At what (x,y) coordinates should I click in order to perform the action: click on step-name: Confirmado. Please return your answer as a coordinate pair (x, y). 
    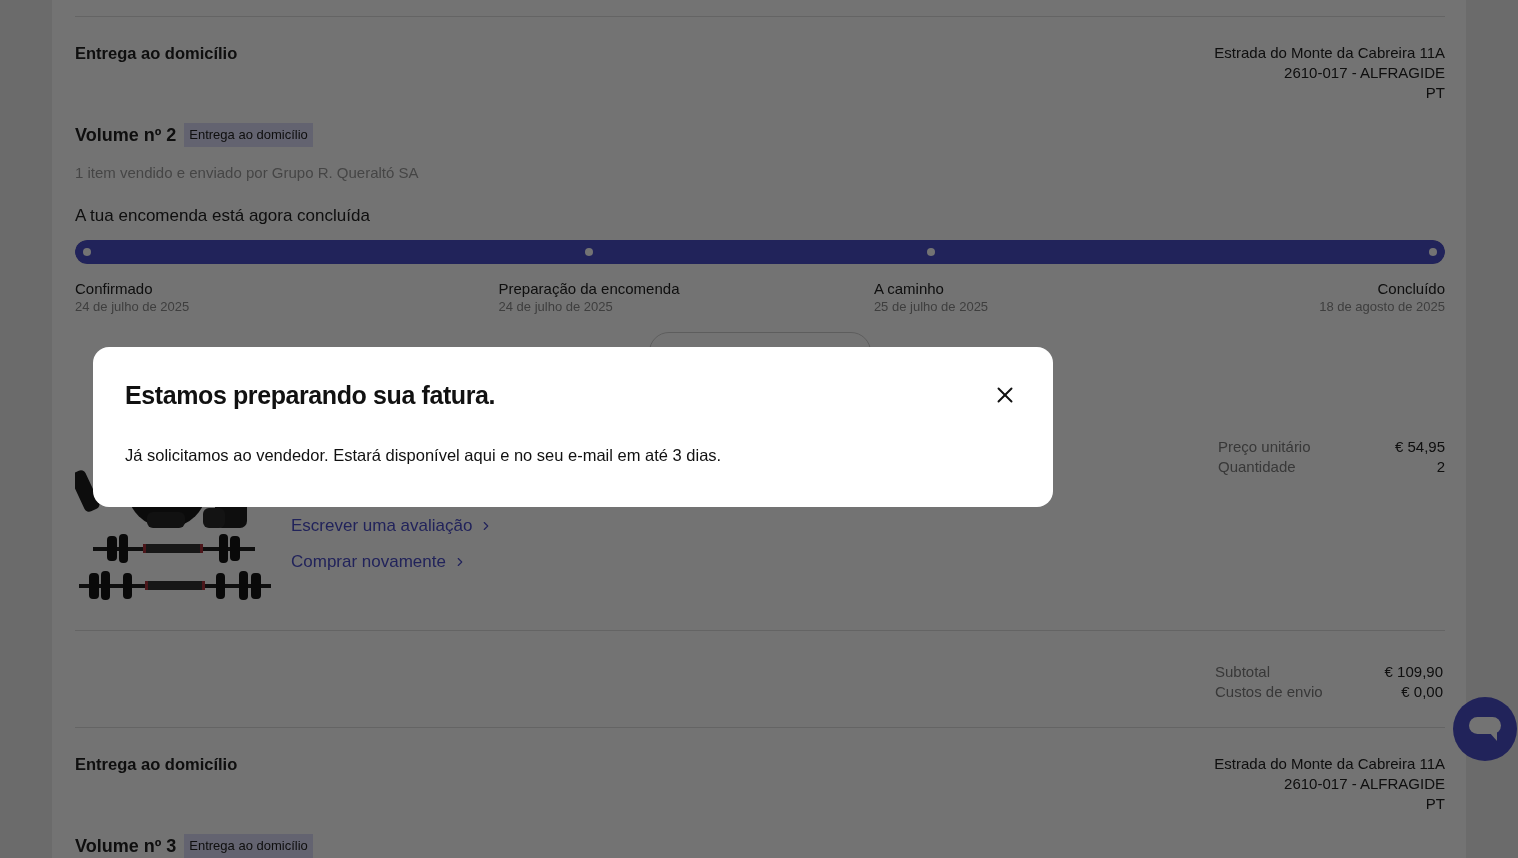
    Looking at the image, I should click on (114, 289).